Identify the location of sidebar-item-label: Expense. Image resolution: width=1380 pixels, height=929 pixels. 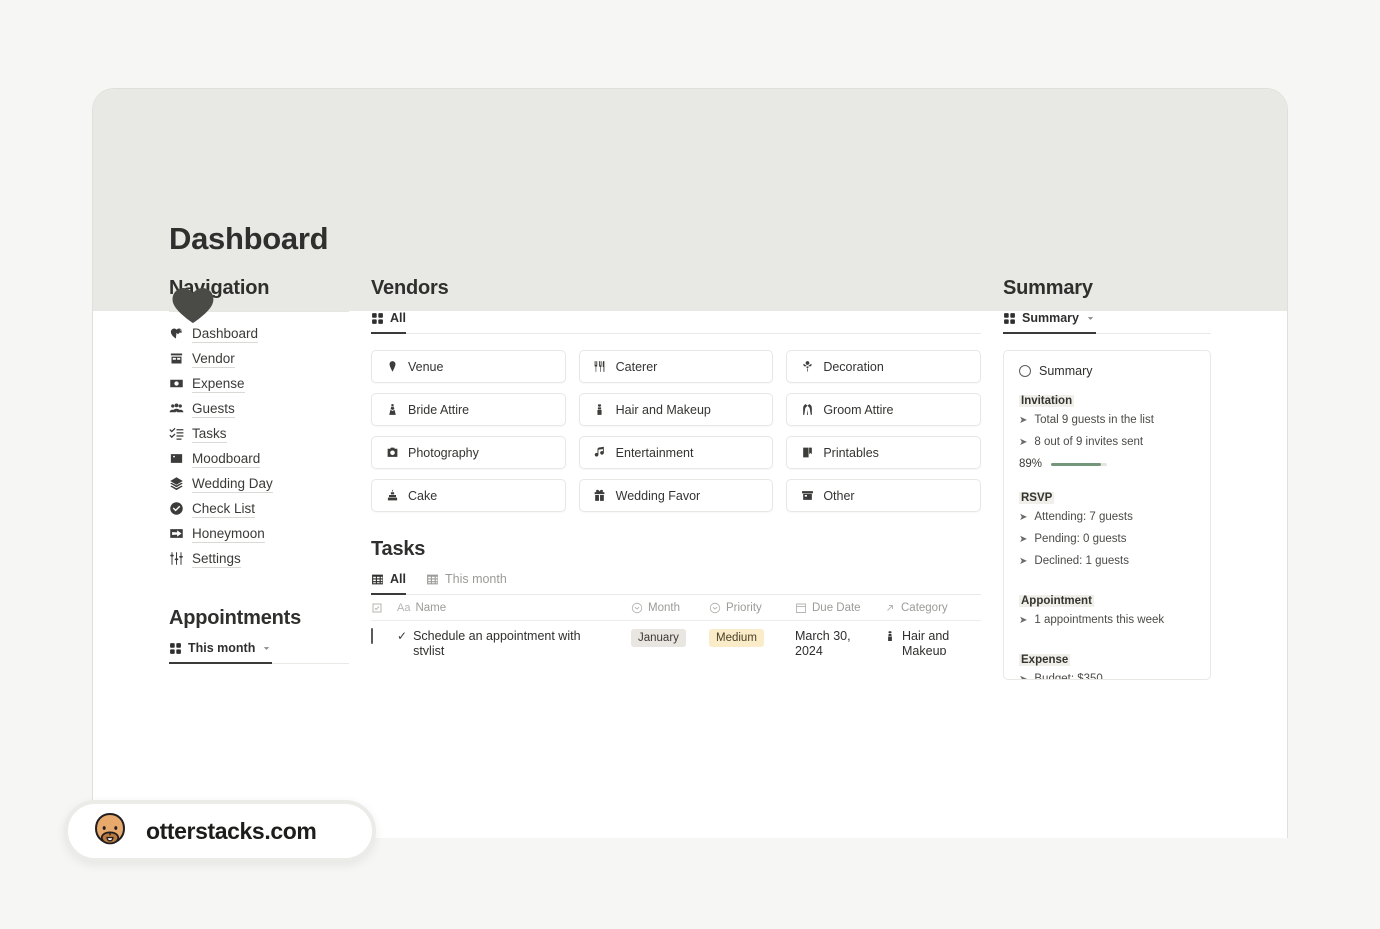
(218, 384).